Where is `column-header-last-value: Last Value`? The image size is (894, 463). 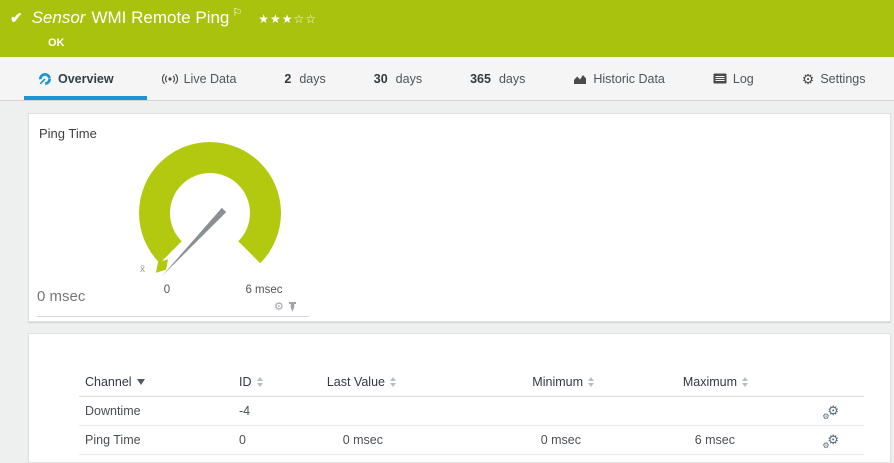
column-header-last-value: Last Value is located at coordinates (332, 382).